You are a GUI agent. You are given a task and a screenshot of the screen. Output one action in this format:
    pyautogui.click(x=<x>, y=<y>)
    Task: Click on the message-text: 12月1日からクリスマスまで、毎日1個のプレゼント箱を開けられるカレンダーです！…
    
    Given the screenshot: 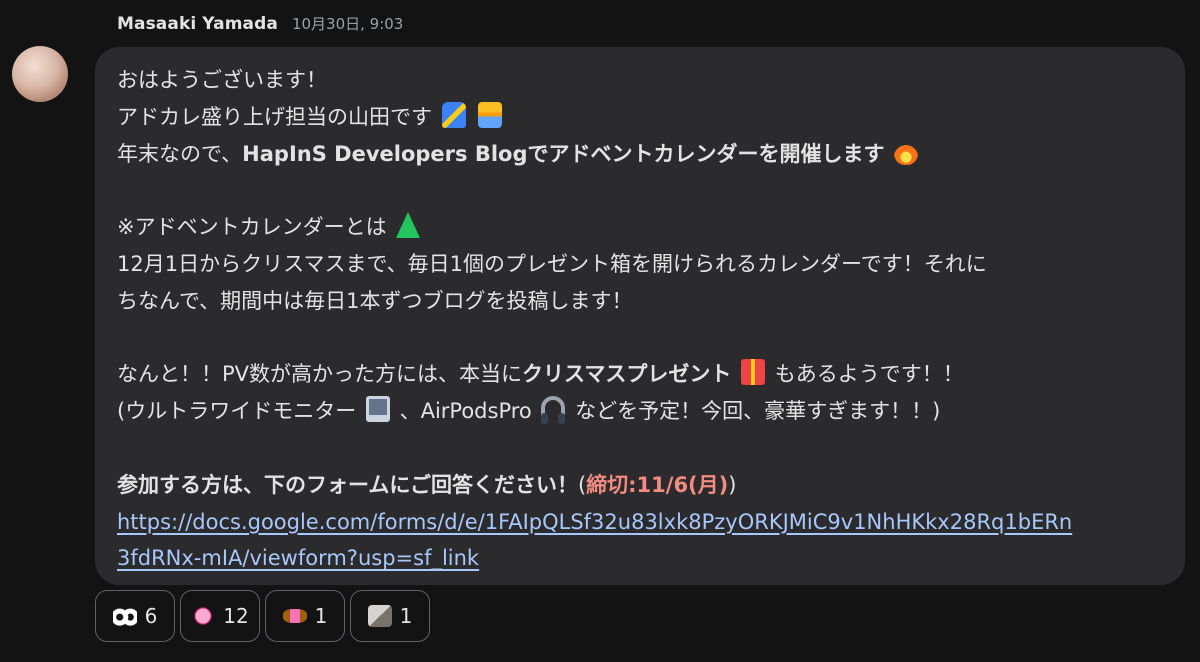 What is the action you would take?
    pyautogui.click(x=552, y=263)
    